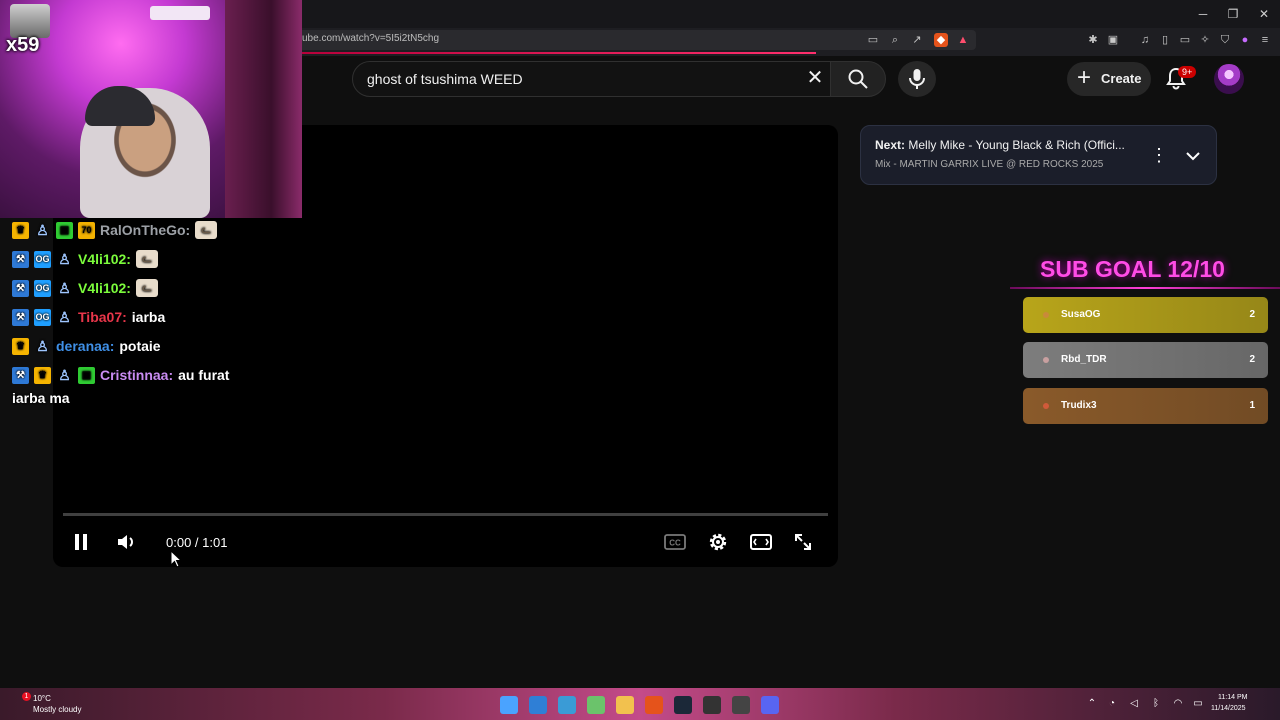 The width and height of the screenshot is (1280, 720). I want to click on chat-text: au furat, so click(204, 375).